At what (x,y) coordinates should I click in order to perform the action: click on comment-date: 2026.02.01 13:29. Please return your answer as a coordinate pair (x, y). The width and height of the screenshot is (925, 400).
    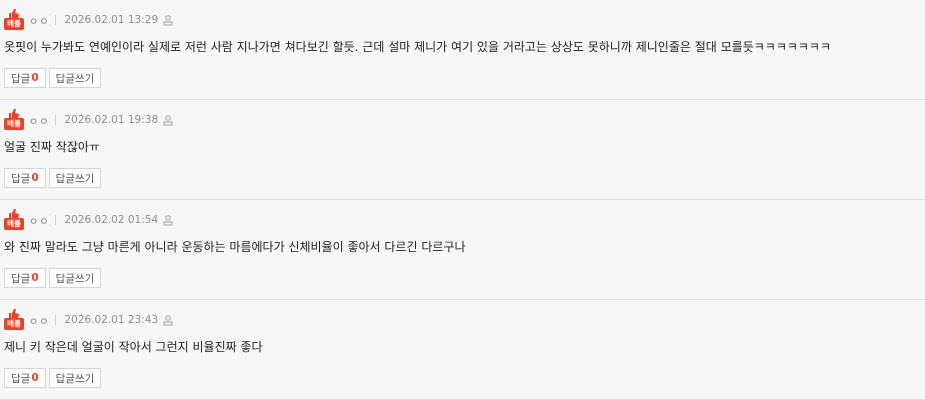
    Looking at the image, I should click on (111, 20).